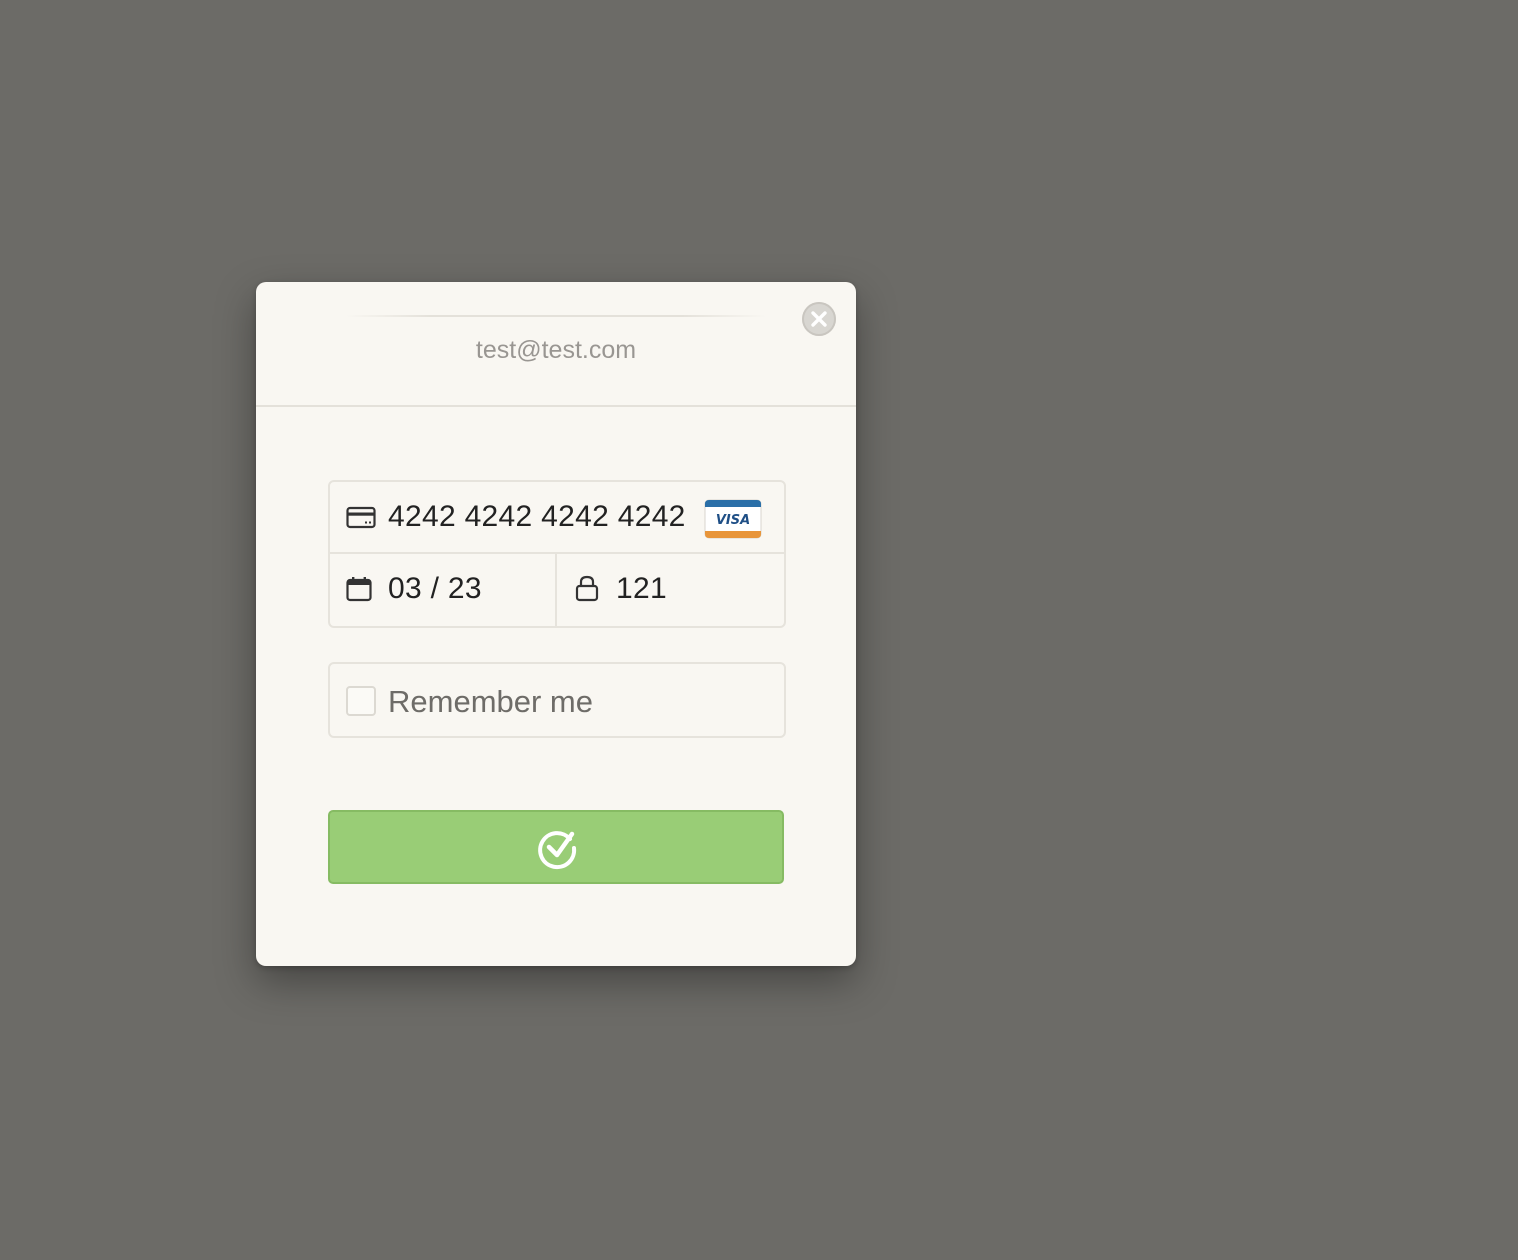 The height and width of the screenshot is (1260, 1518). I want to click on expiry-field: 03 / 23, so click(443, 590).